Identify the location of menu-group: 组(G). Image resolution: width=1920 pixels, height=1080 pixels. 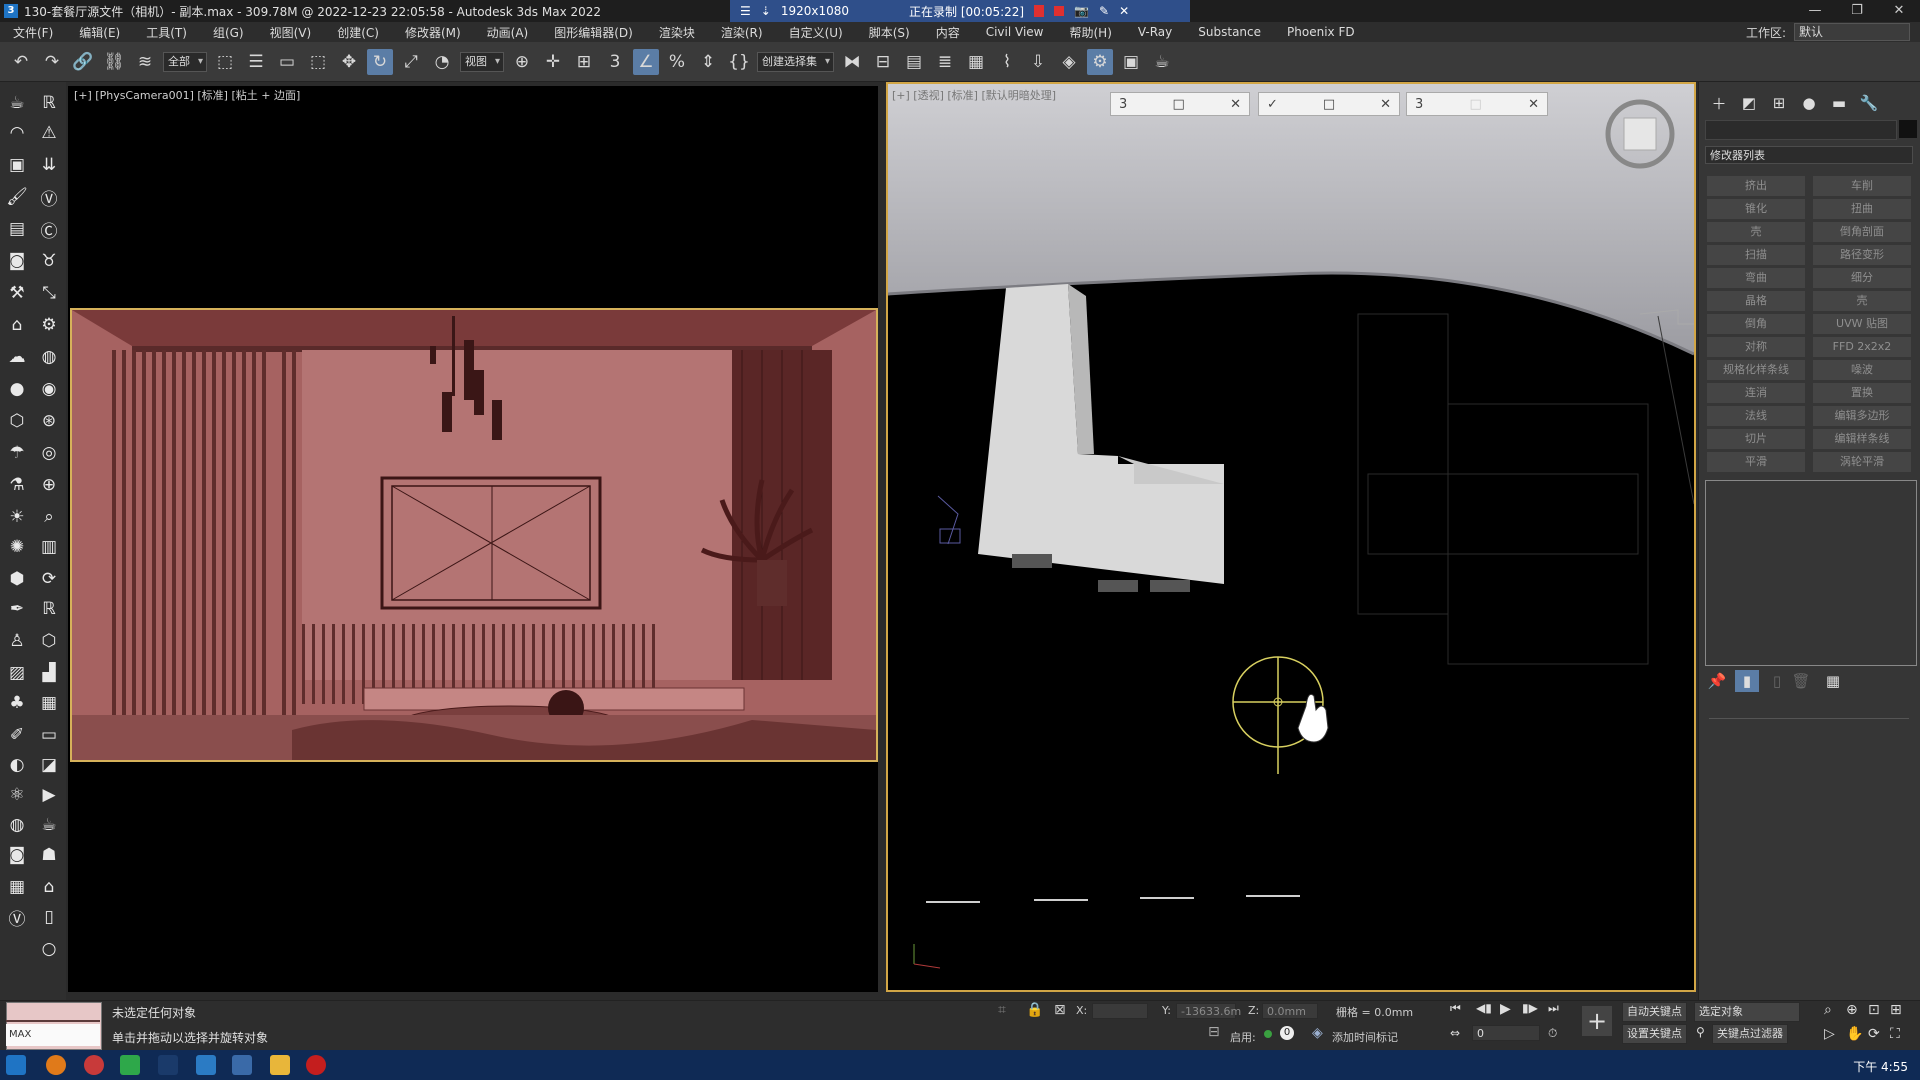
(228, 32).